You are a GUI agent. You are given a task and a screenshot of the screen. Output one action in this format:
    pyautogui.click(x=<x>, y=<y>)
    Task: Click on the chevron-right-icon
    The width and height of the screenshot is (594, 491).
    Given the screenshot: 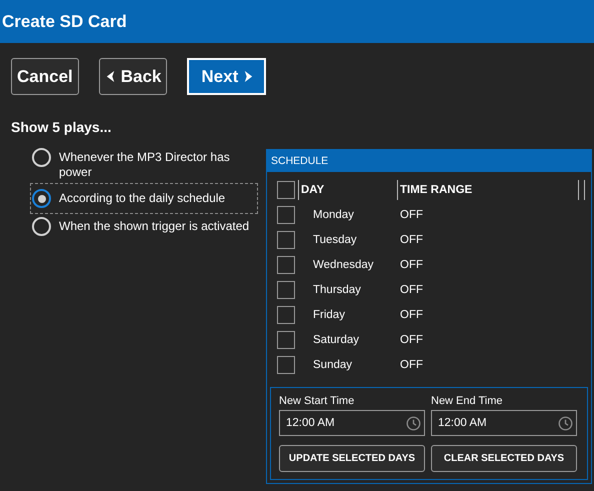 What is the action you would take?
    pyautogui.click(x=248, y=76)
    